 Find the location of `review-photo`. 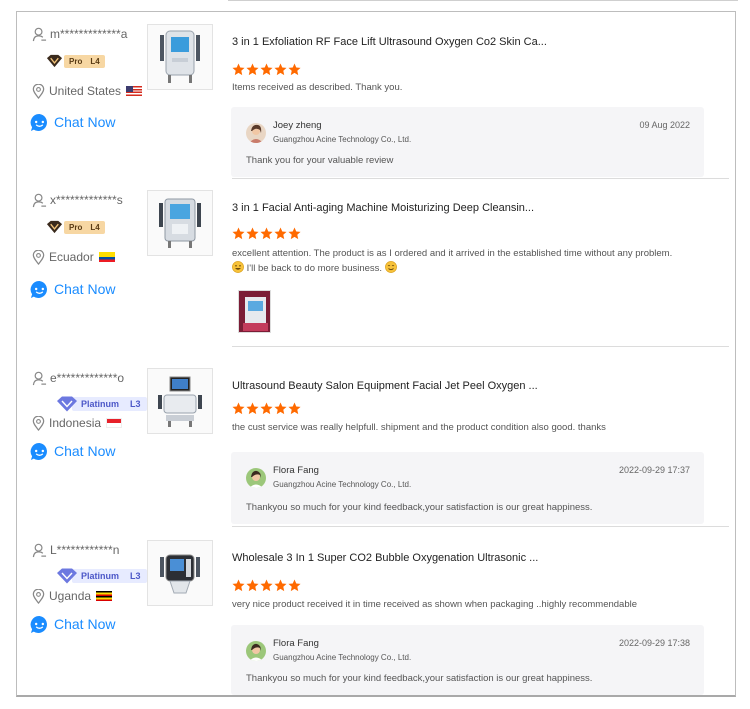

review-photo is located at coordinates (254, 311).